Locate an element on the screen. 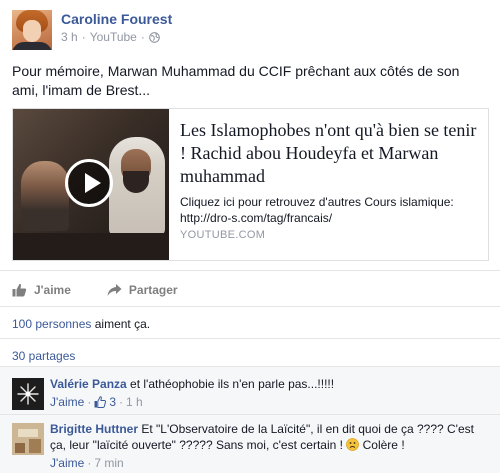  likes-people-link: 100 personnes is located at coordinates (51, 324).